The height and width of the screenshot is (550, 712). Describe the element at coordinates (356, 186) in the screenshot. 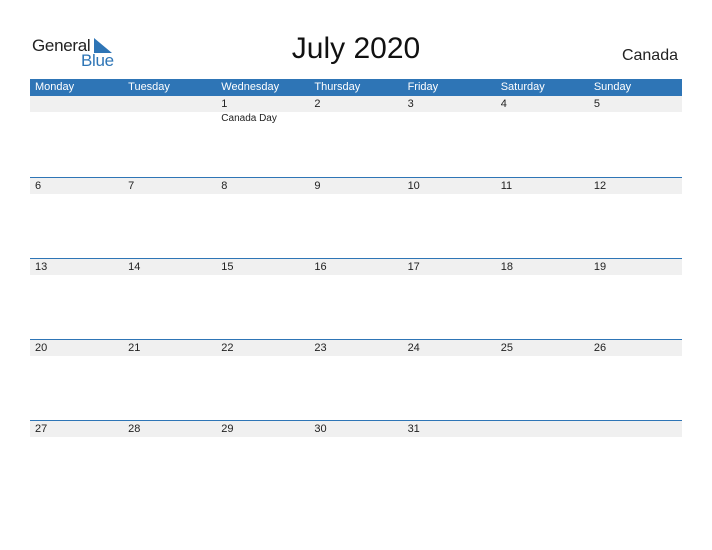

I see `day-number-row: 6 7 8 9 10 11 12` at that location.